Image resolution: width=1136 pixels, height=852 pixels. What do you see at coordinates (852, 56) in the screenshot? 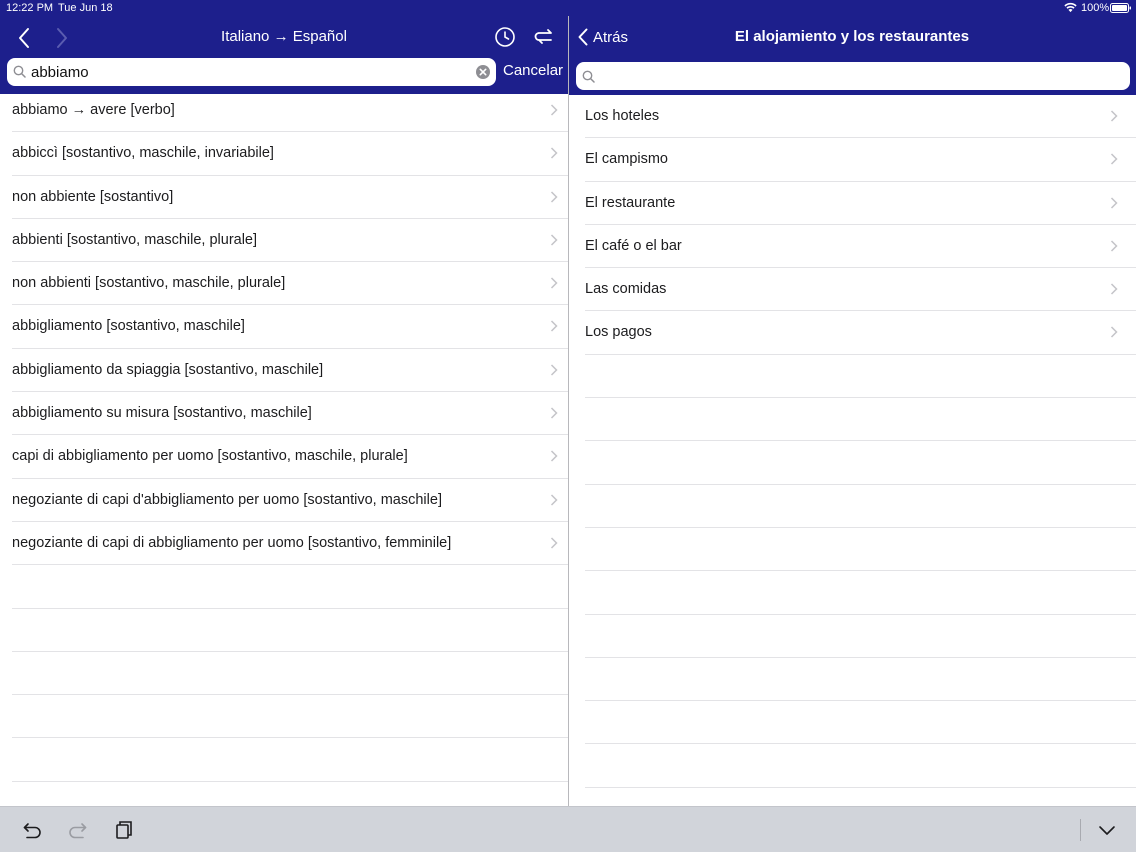
I see `right-header: Atrás El alojamiento y los restaurantes` at bounding box center [852, 56].